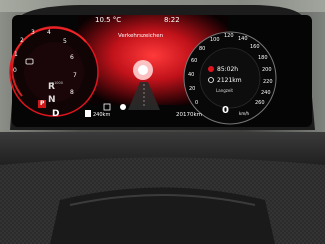  I want to click on speedometer-label-40: 40, so click(191, 75).